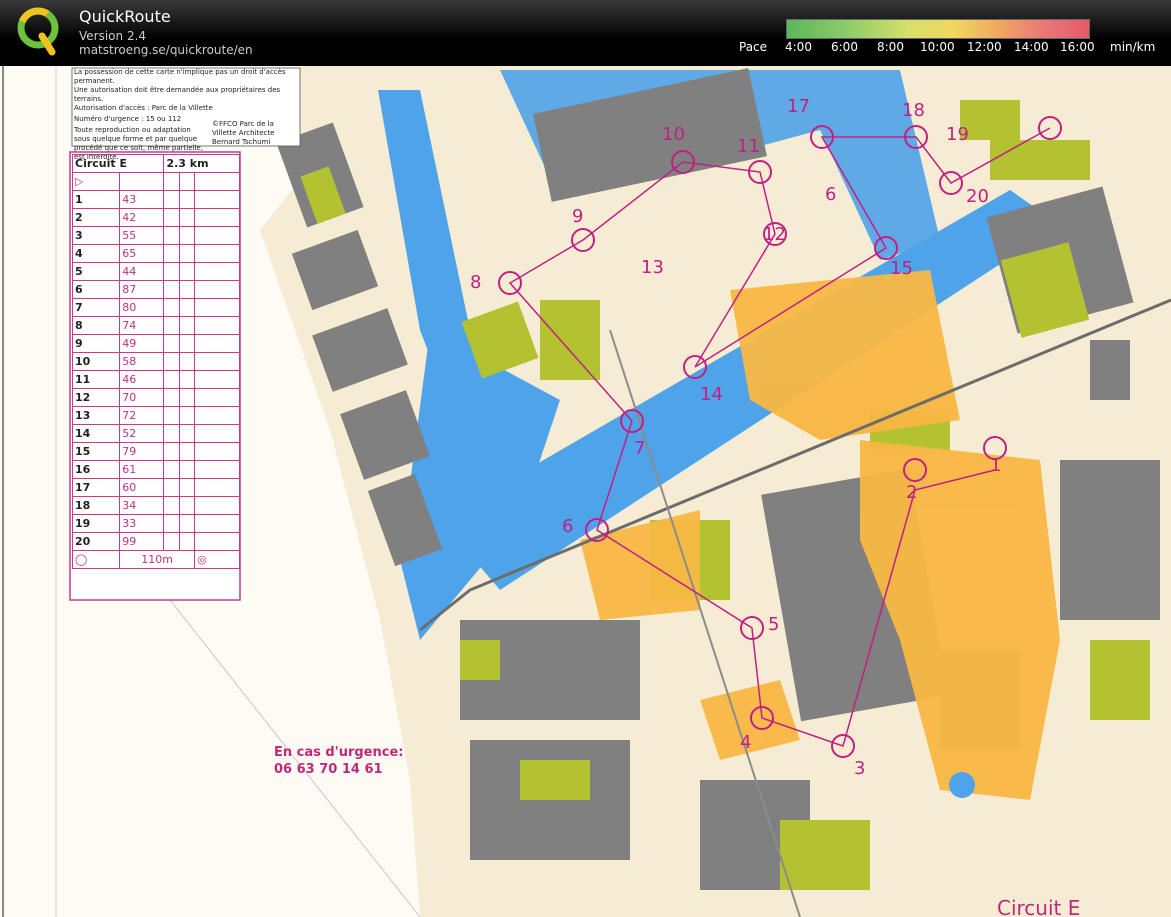 This screenshot has height=917, width=1171. Describe the element at coordinates (1133, 47) in the screenshot. I see `pace-unit: min/km` at that location.